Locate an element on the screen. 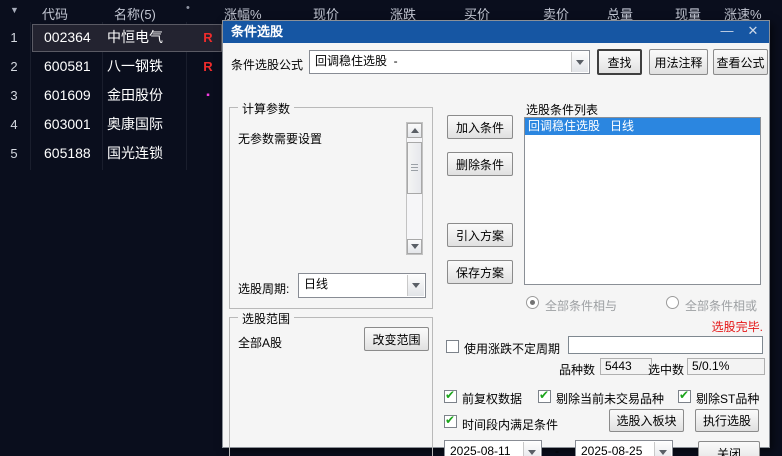  radio-all-or-label: 全部条件相或 is located at coordinates (721, 306).